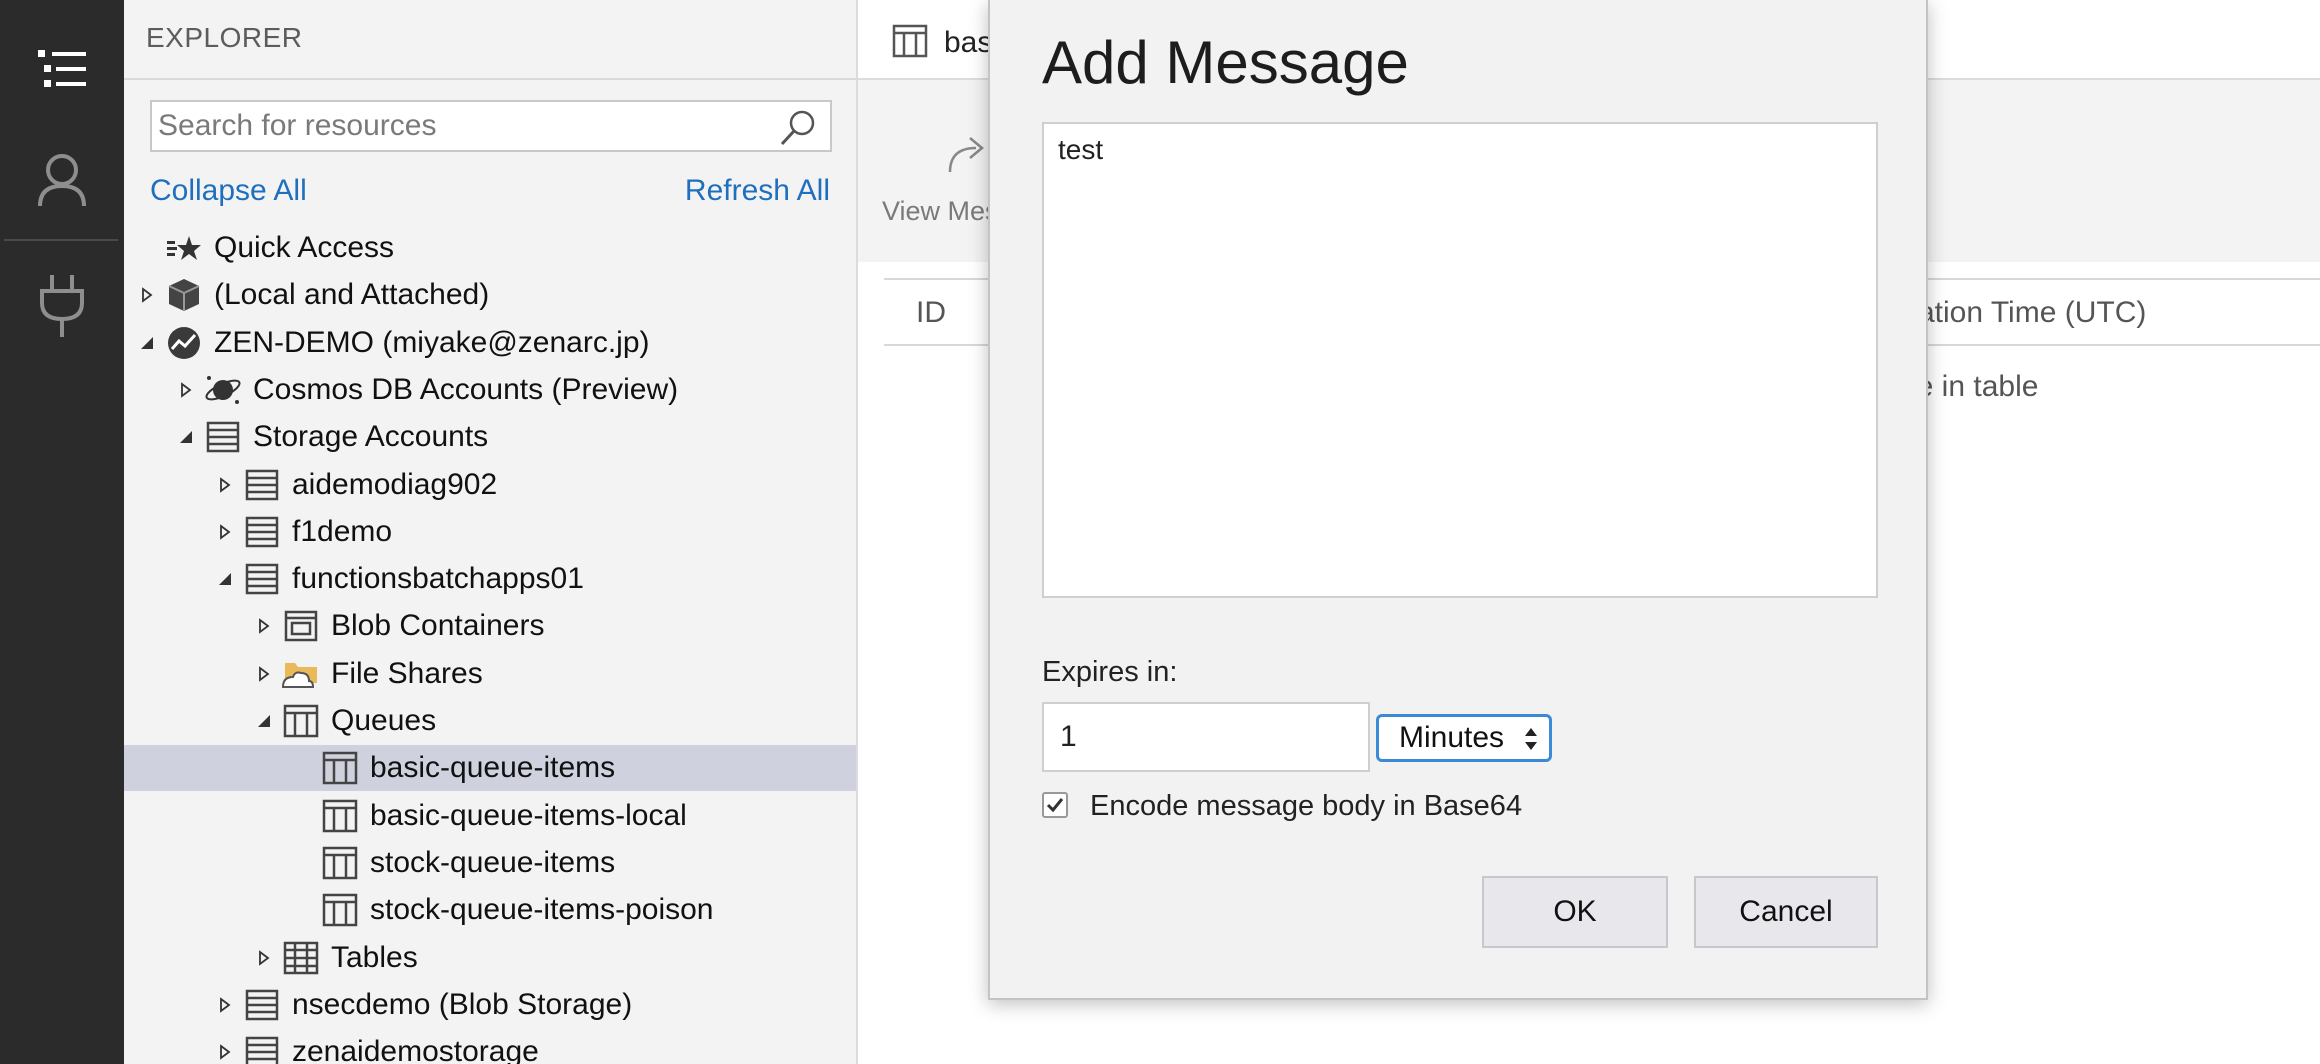  I want to click on tree-item-label: nsecdemo (Blob Storage), so click(462, 1004).